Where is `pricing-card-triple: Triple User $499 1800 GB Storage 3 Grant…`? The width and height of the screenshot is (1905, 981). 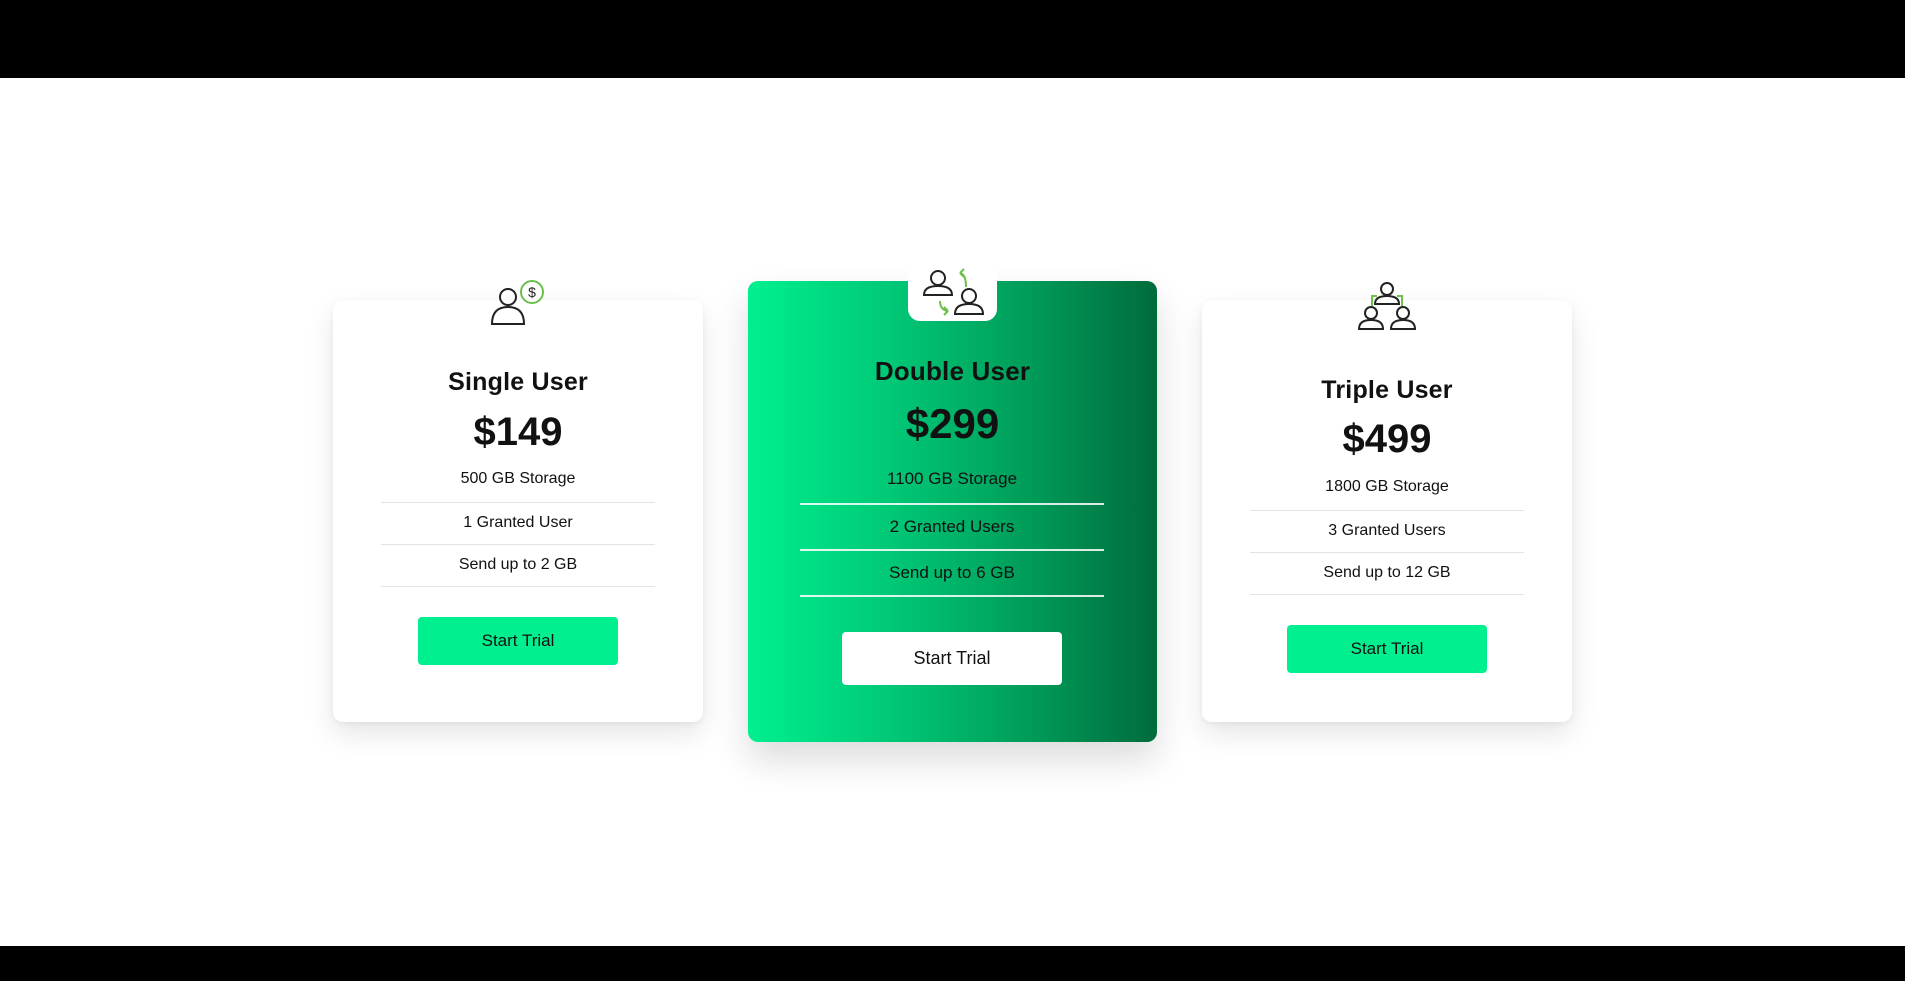 pricing-card-triple: Triple User $499 1800 GB Storage 3 Grant… is located at coordinates (1387, 502).